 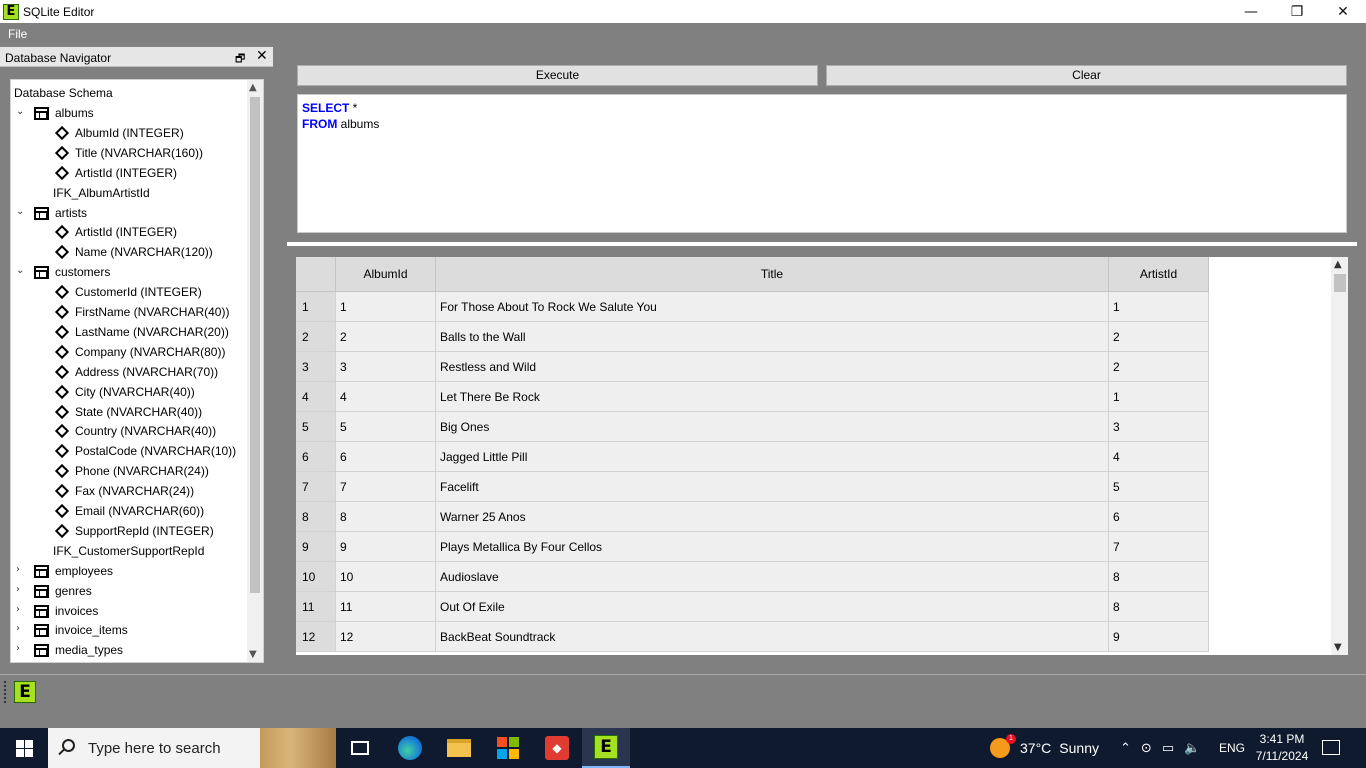 I want to click on tree-item-column: Title (NVARCHAR(160)), so click(x=129, y=153).